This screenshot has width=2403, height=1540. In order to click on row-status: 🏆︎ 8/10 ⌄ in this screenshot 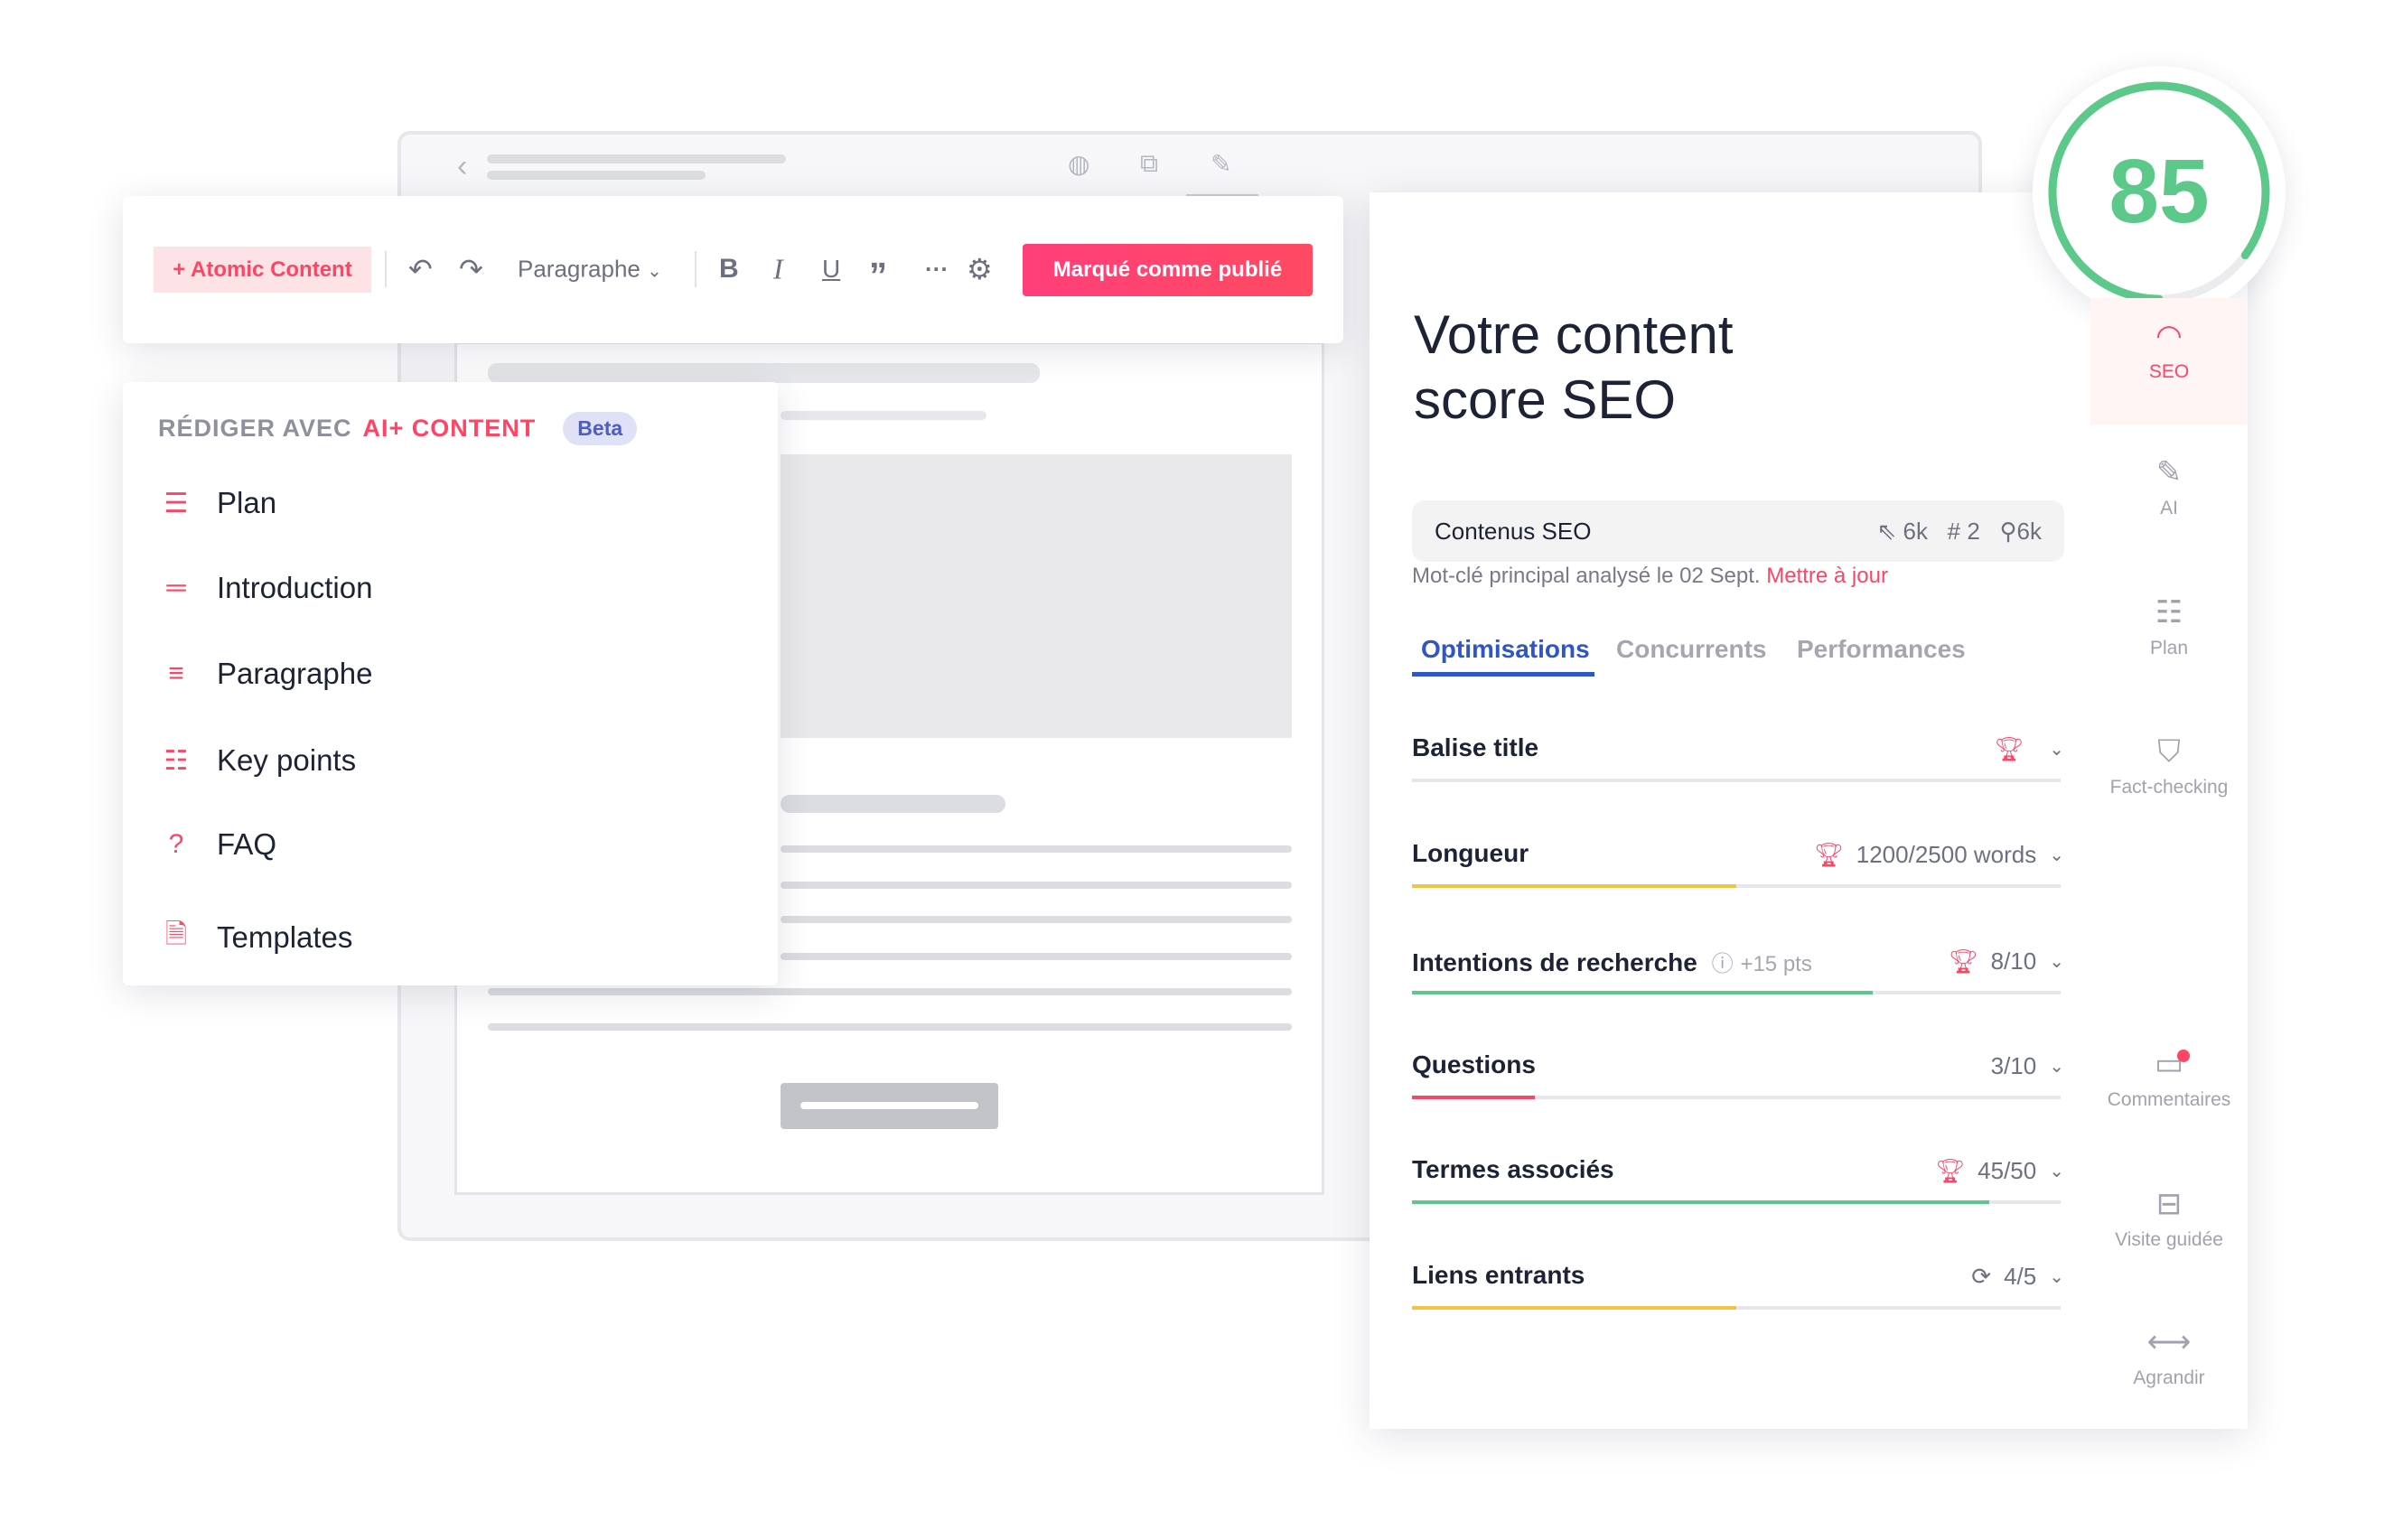, I will do `click(2006, 961)`.